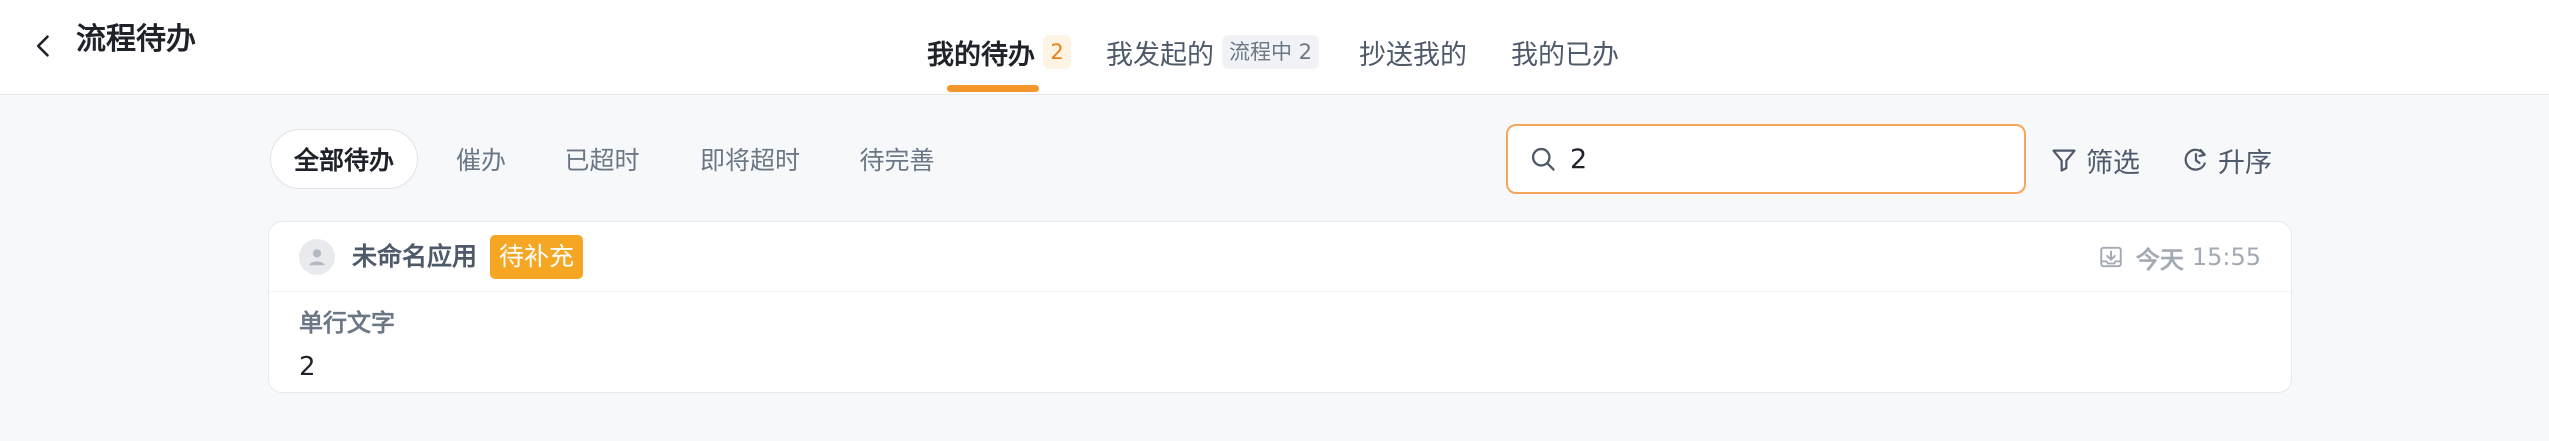  I want to click on tab-initiated: 我发起的 流程中 2, so click(1213, 52).